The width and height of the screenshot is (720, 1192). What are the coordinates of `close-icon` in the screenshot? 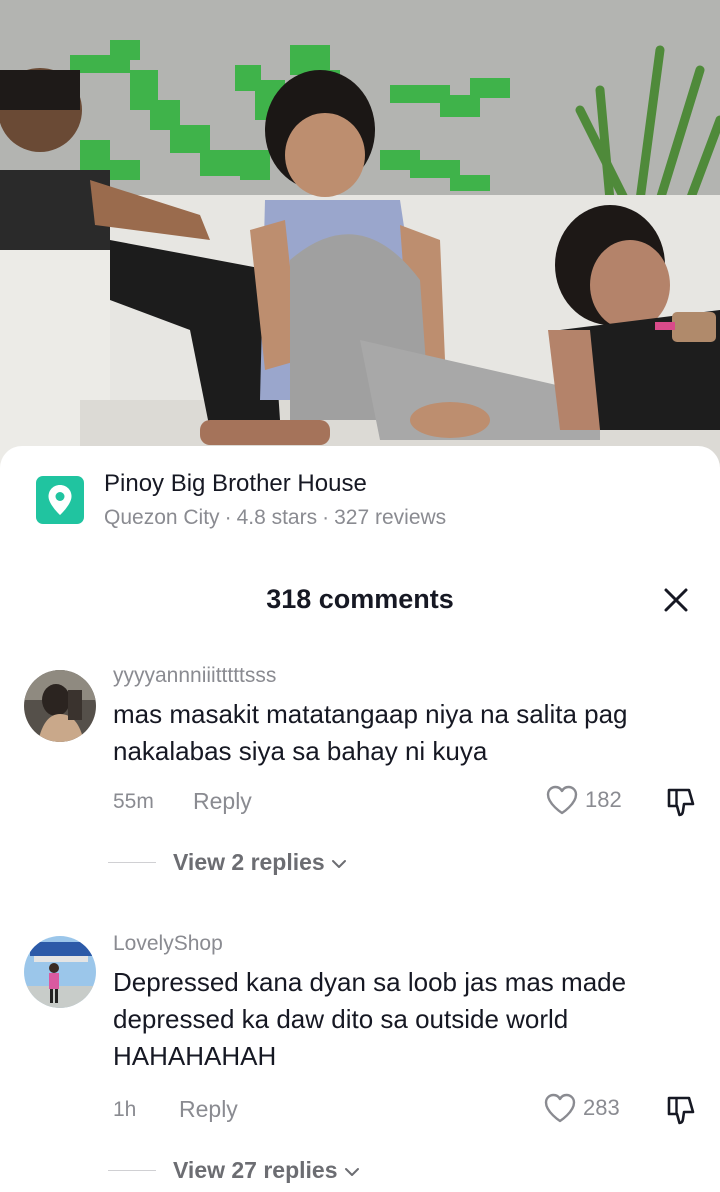 It's located at (676, 600).